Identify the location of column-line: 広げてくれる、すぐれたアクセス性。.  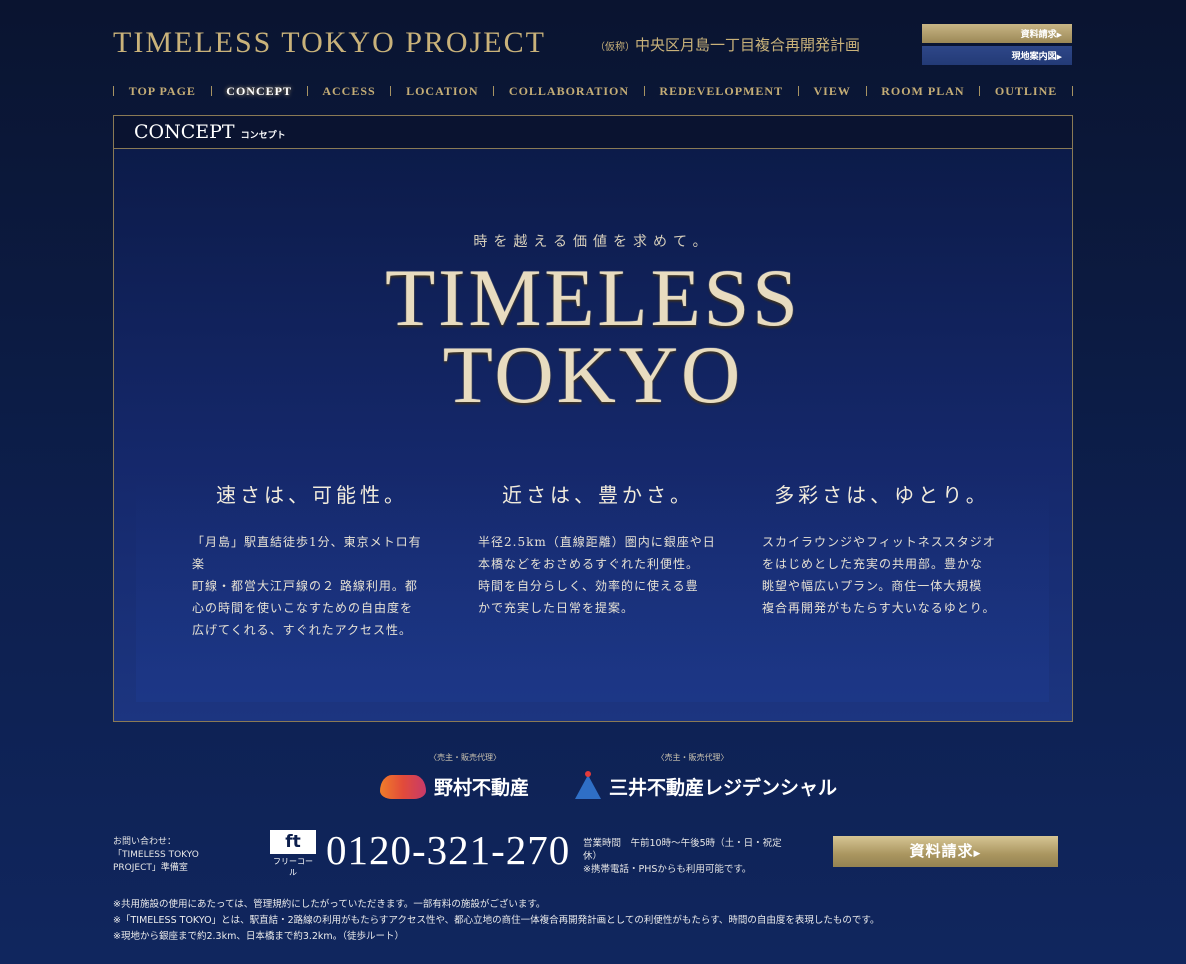
(302, 630).